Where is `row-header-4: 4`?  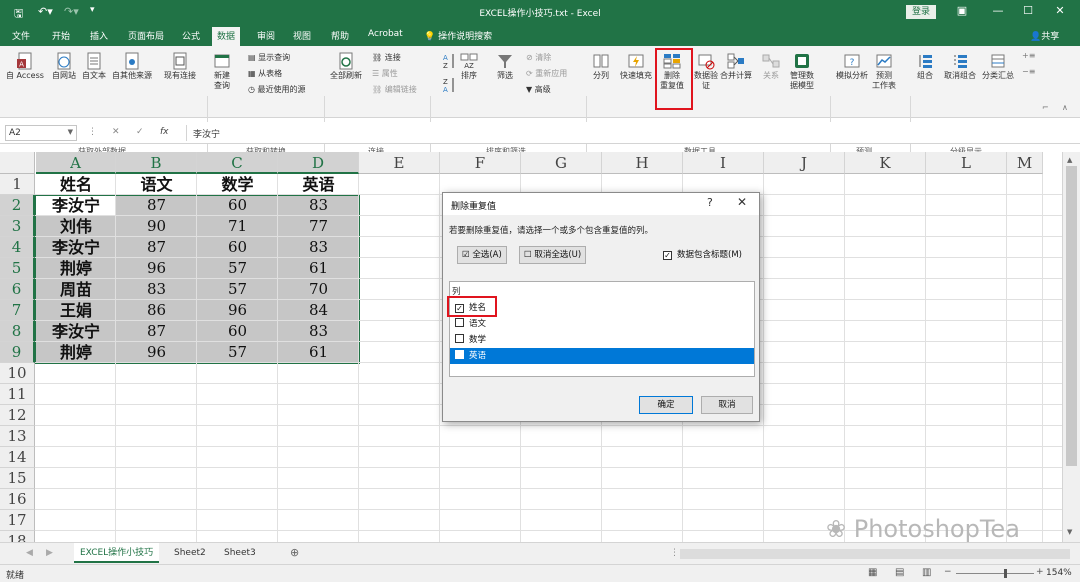 row-header-4: 4 is located at coordinates (17, 247).